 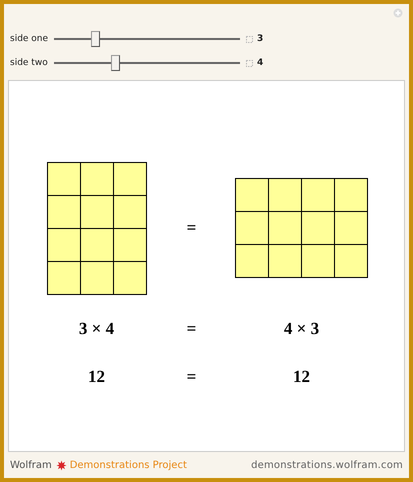 I want to click on slider-label: side two, so click(x=29, y=63).